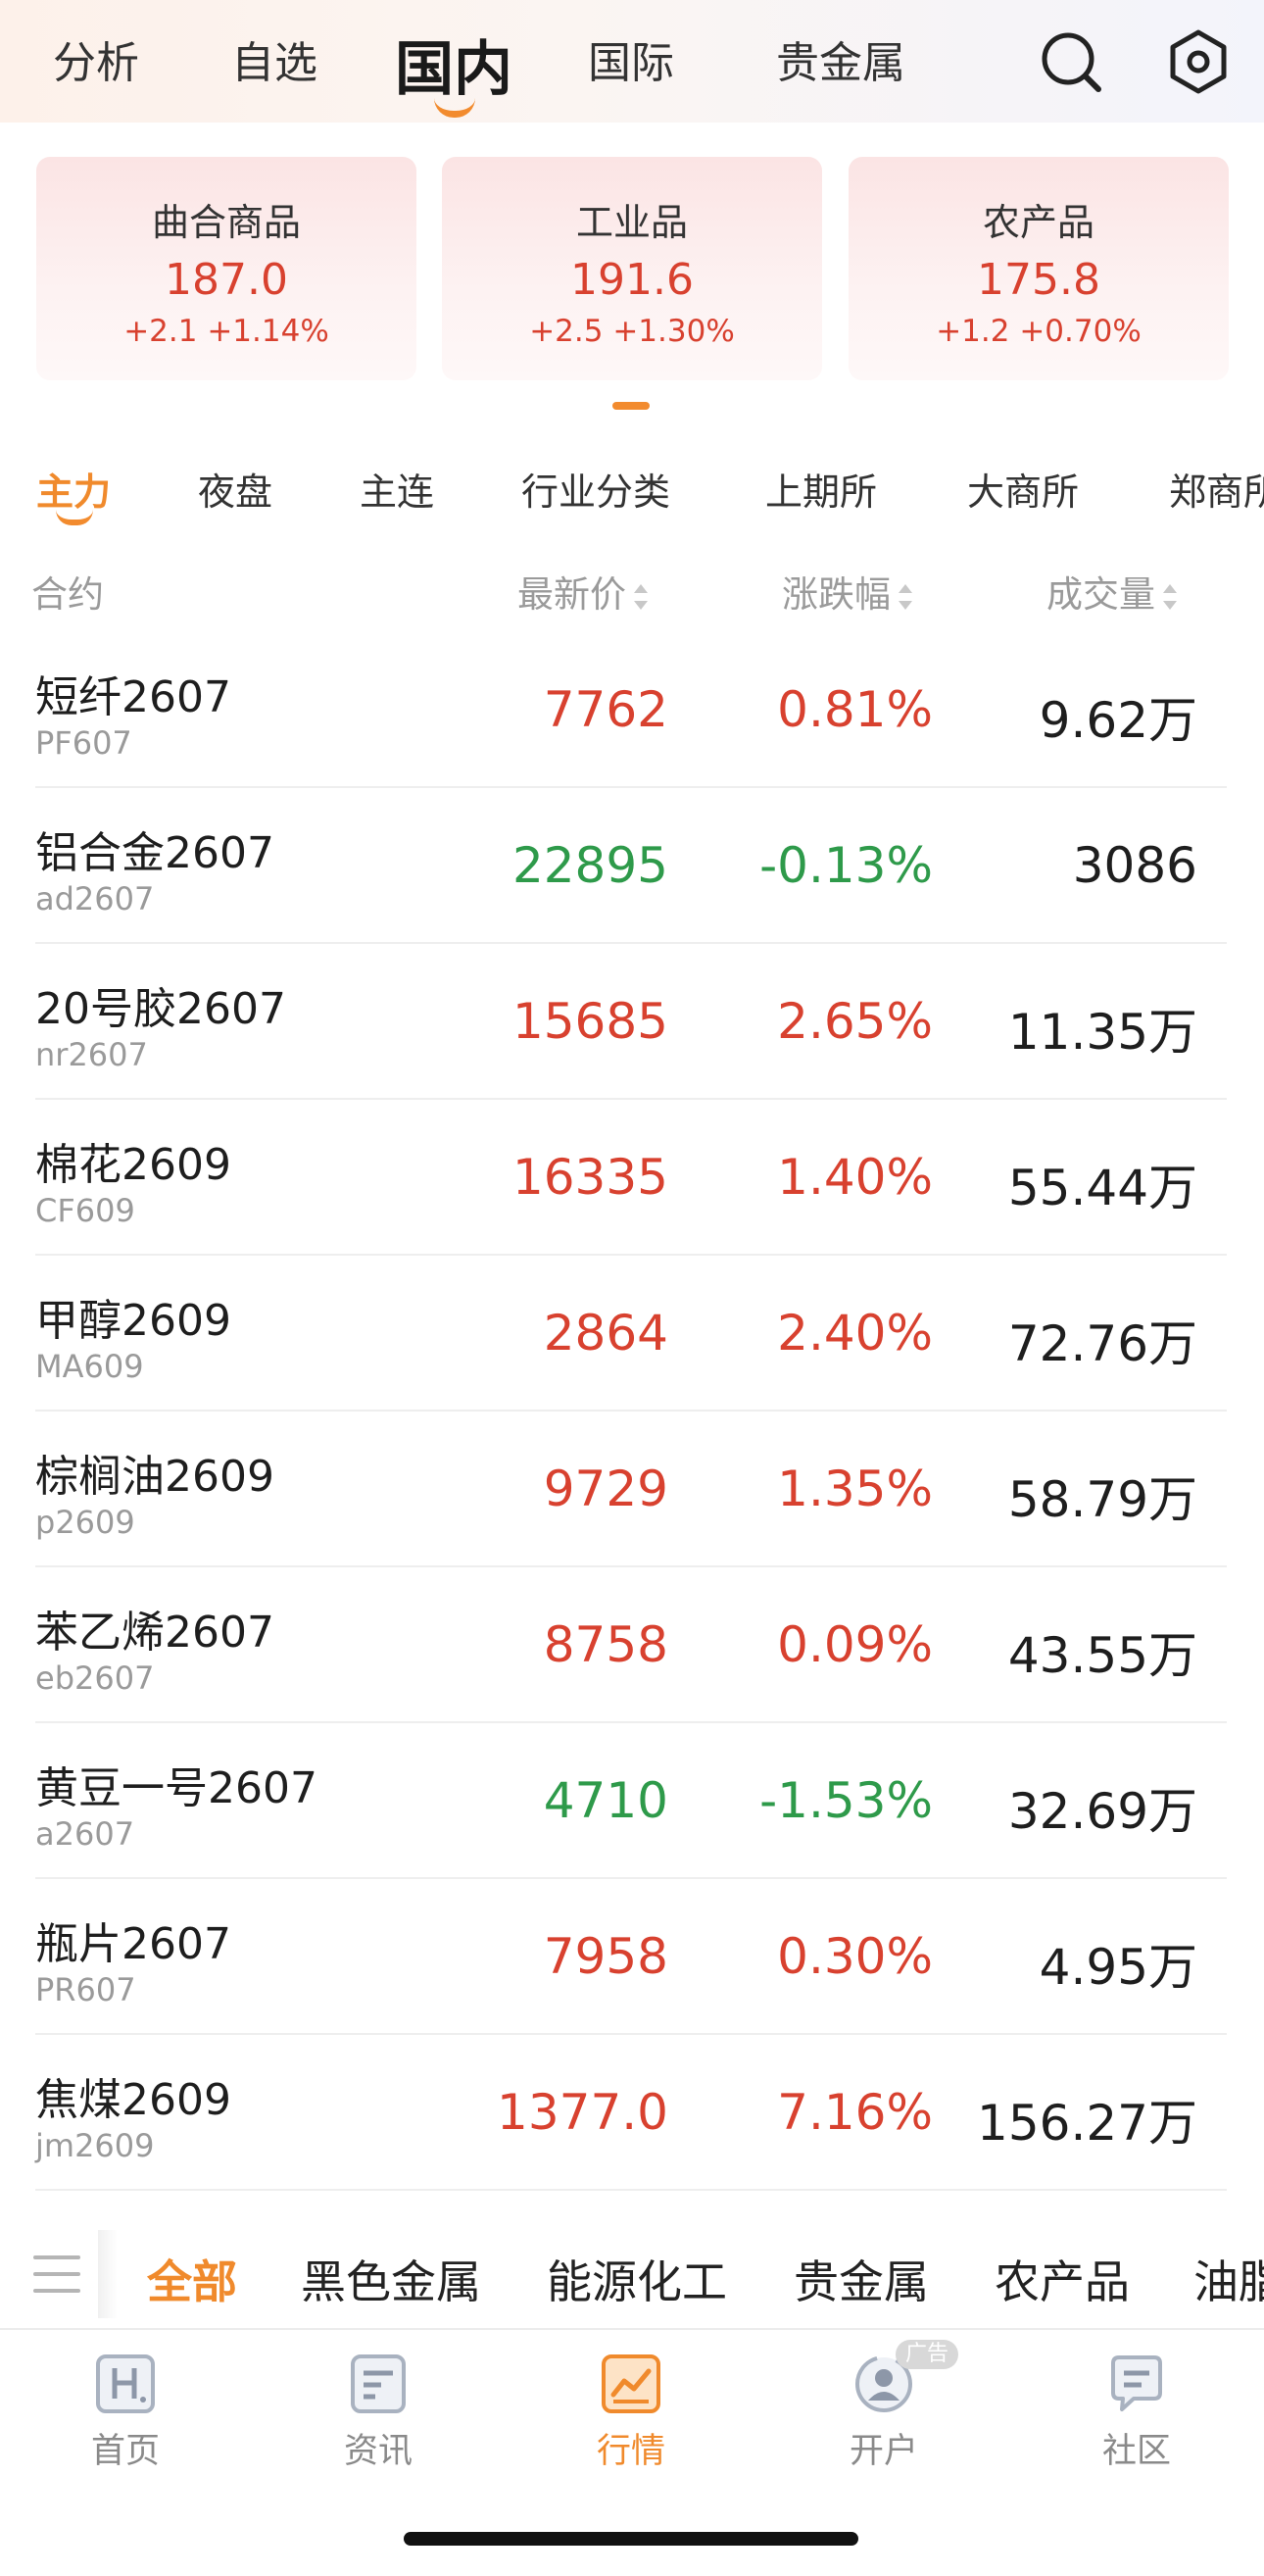 The width and height of the screenshot is (1264, 2576). Describe the element at coordinates (1136, 2451) in the screenshot. I see `nav-community-label: 社区` at that location.